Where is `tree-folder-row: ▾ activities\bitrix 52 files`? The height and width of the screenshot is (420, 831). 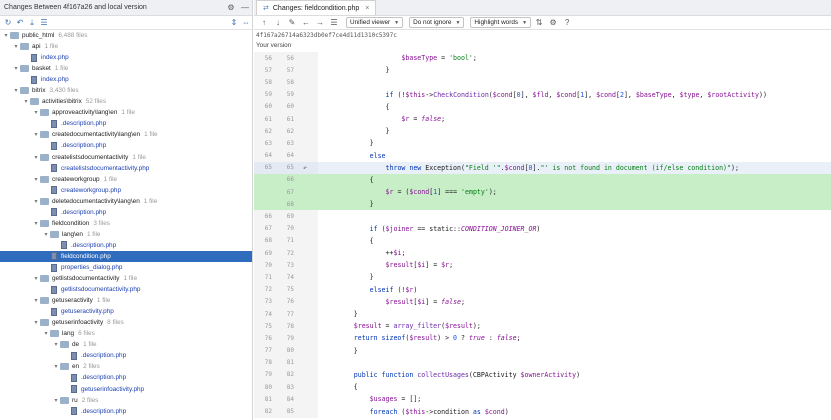 tree-folder-row: ▾ activities\bitrix 52 files is located at coordinates (126, 101).